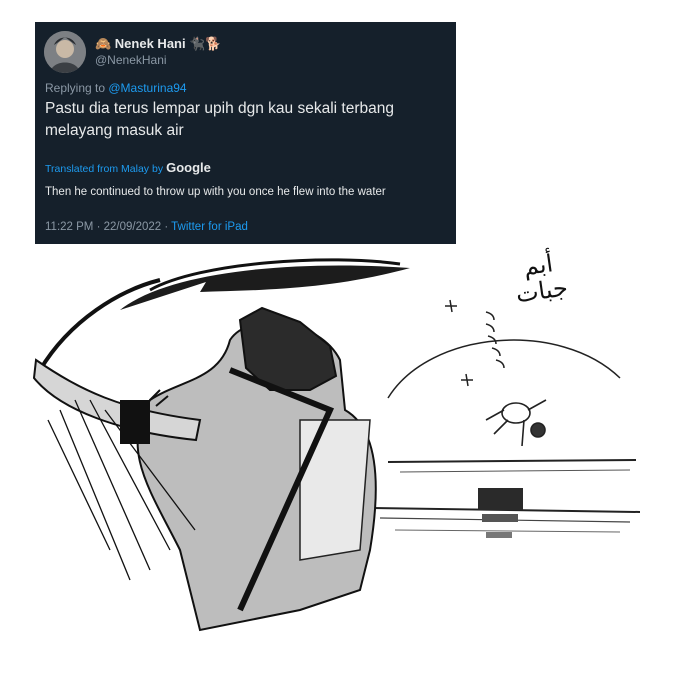 The width and height of the screenshot is (680, 678). What do you see at coordinates (104, 169) in the screenshot?
I see `translated-label: Translated from Malay by` at bounding box center [104, 169].